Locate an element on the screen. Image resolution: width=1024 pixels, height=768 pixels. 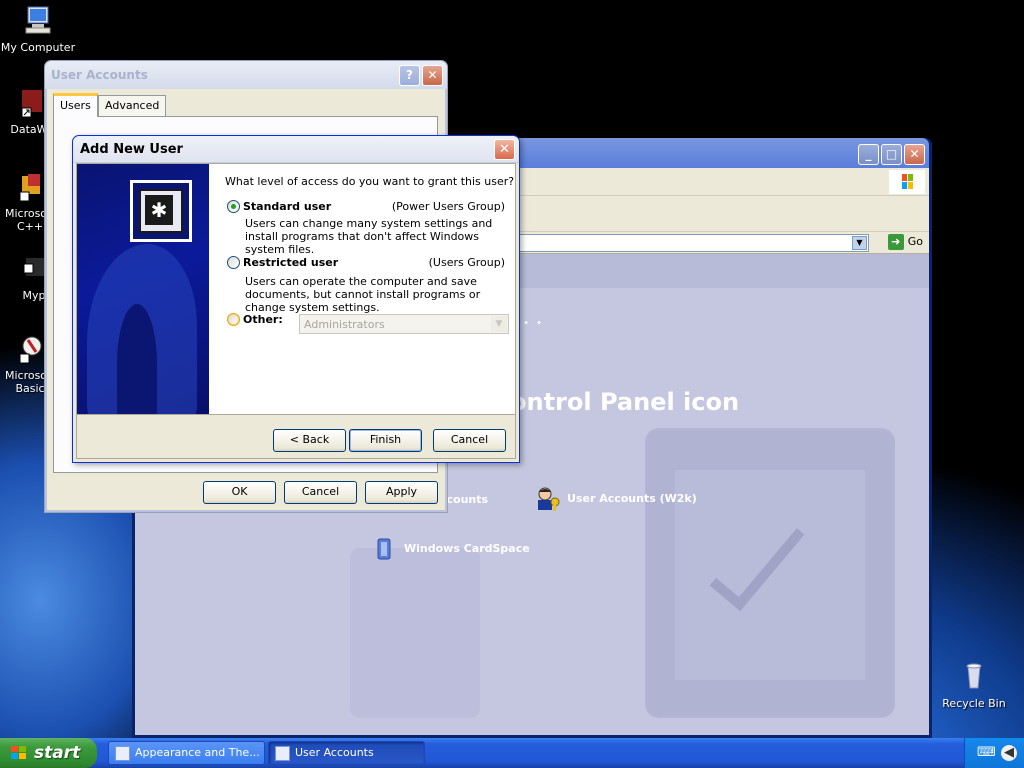
recycle-bin-icon is located at coordinates (974, 676).